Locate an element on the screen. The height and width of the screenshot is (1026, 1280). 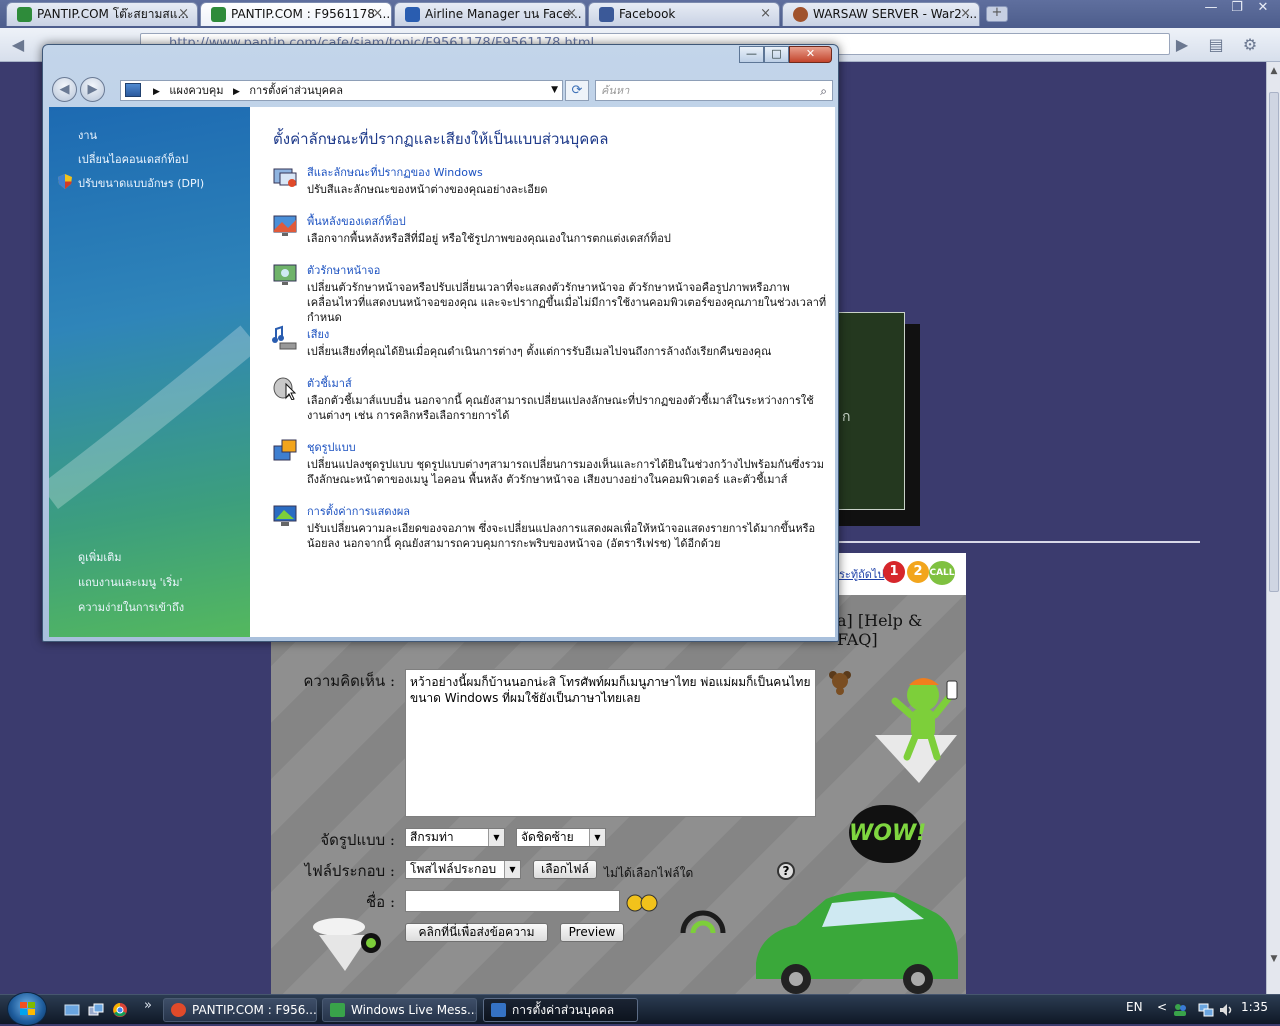
browser-tab-airline-manager: Airline Manager บน Face... × is located at coordinates (490, 14).